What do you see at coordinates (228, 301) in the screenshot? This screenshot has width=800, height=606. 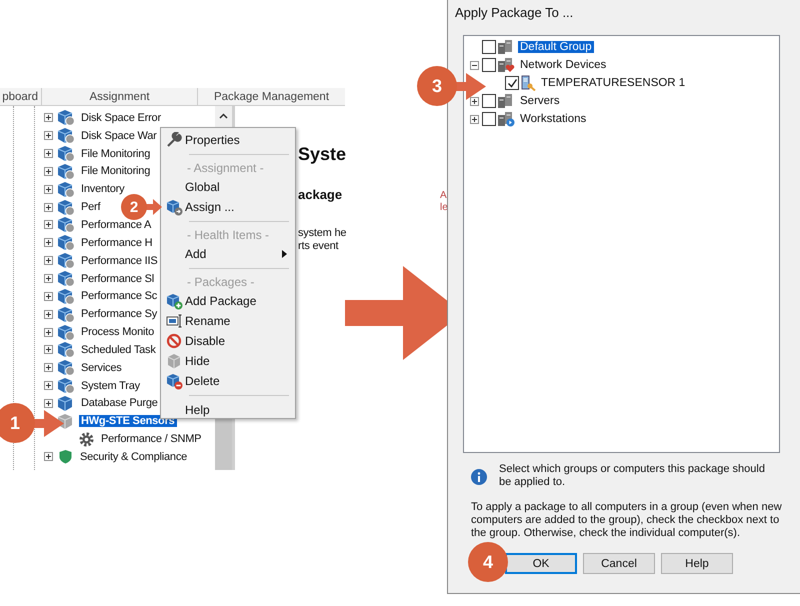 I see `menu-item: Add Package` at bounding box center [228, 301].